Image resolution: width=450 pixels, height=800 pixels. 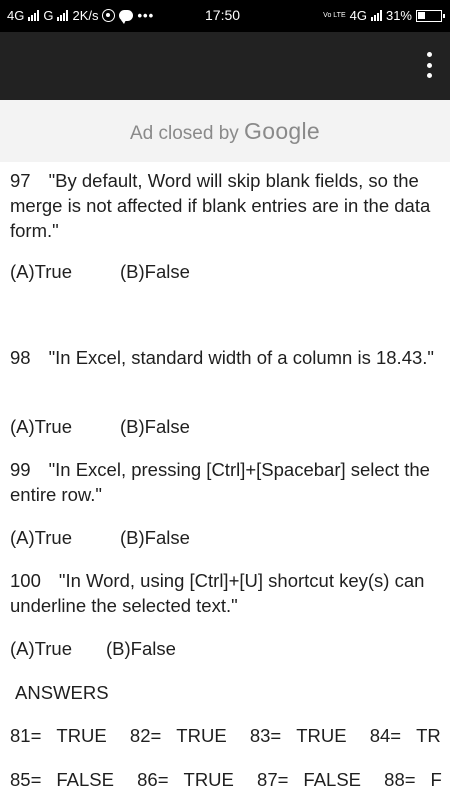 What do you see at coordinates (334, 15) in the screenshot?
I see `volte-label: Vo LTE` at bounding box center [334, 15].